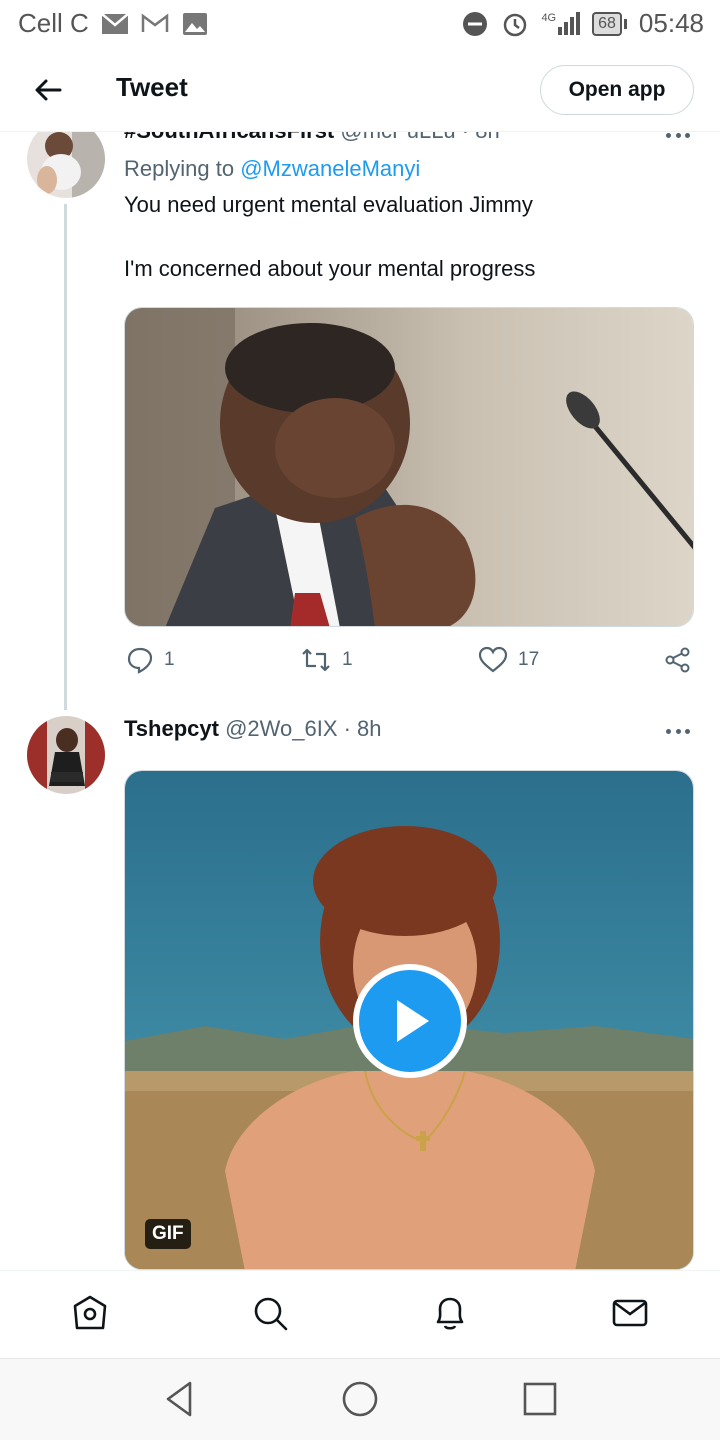 The height and width of the screenshot is (1440, 720). I want to click on retweet-button: 1, so click(326, 660).